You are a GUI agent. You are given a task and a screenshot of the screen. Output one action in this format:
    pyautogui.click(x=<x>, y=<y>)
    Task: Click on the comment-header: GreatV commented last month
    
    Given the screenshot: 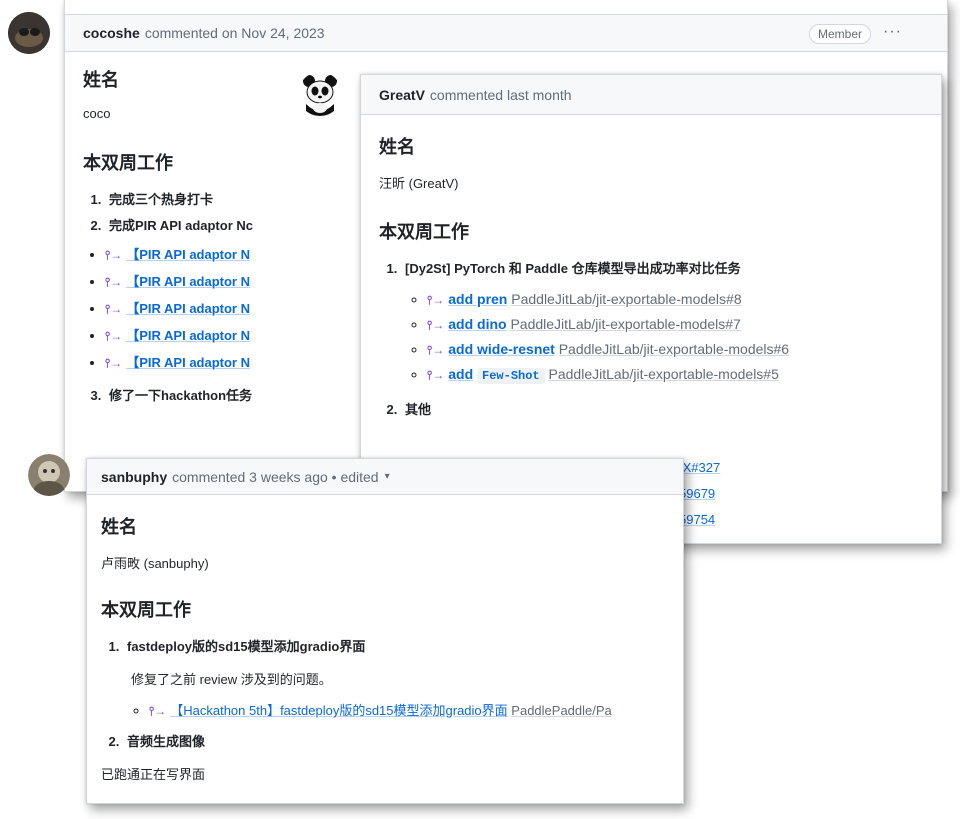 What is the action you would take?
    pyautogui.click(x=651, y=95)
    